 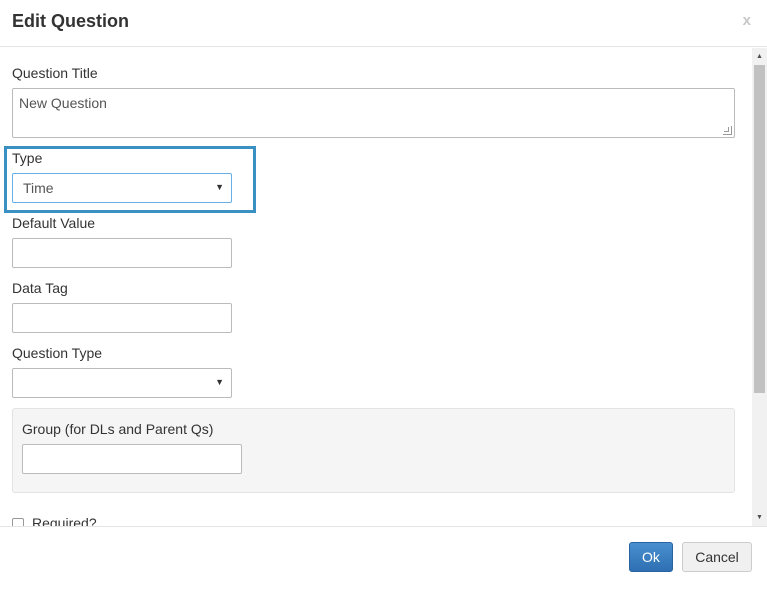 What do you see at coordinates (717, 557) in the screenshot?
I see `cancel-button: Cancel` at bounding box center [717, 557].